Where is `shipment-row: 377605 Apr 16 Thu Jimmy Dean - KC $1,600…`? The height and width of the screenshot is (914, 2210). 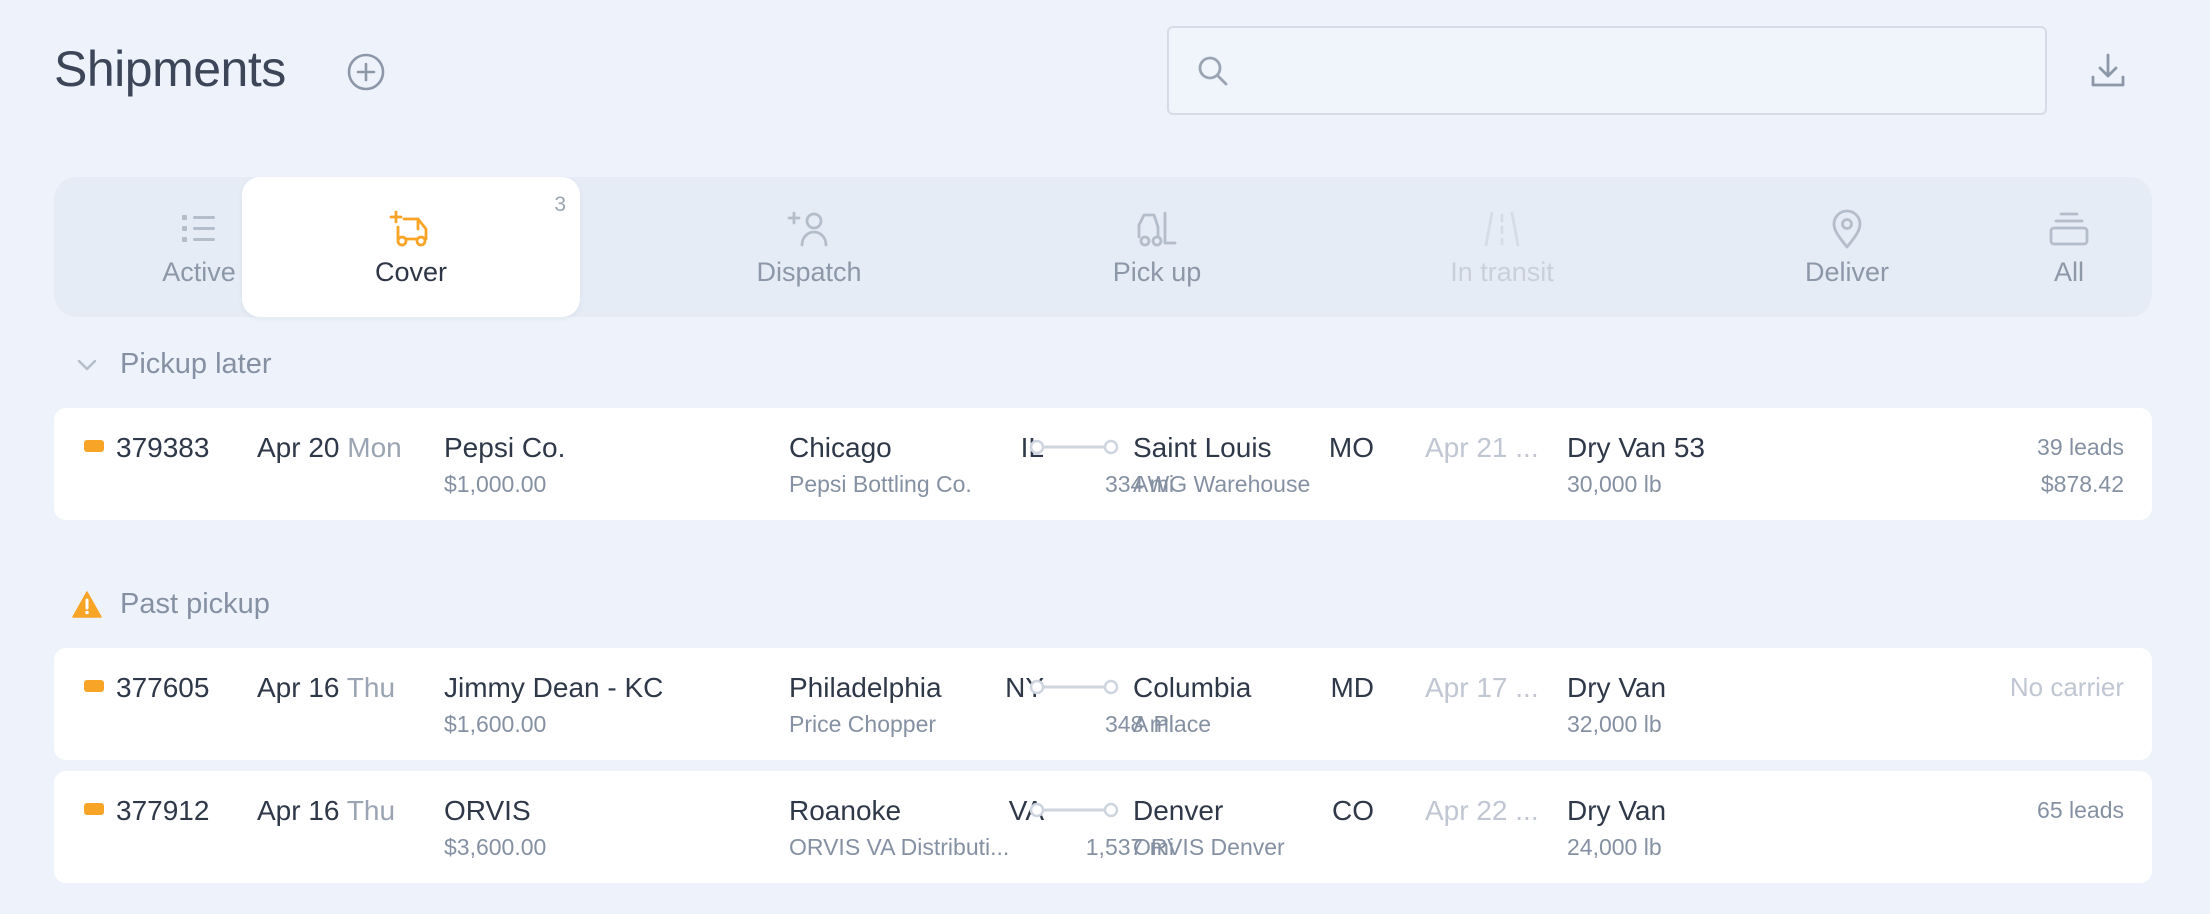
shipment-row: 377605 Apr 16 Thu Jimmy Dean - KC $1,600… is located at coordinates (1103, 704).